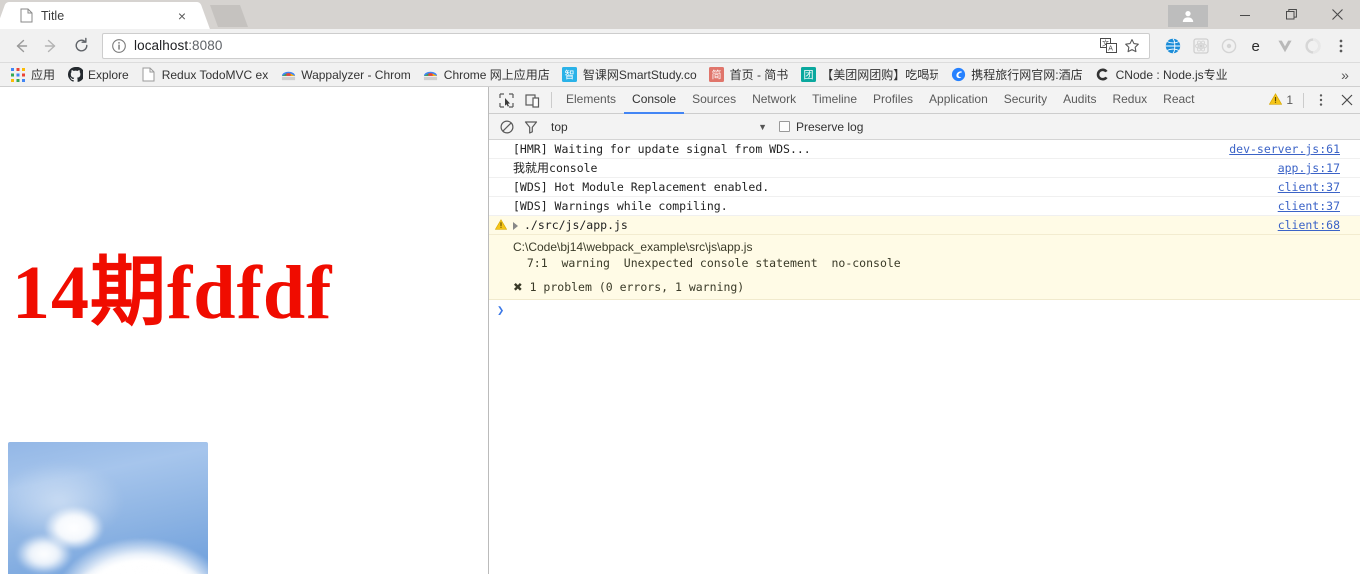 The width and height of the screenshot is (1360, 574). What do you see at coordinates (1347, 100) in the screenshot?
I see `devtools-close-icon` at bounding box center [1347, 100].